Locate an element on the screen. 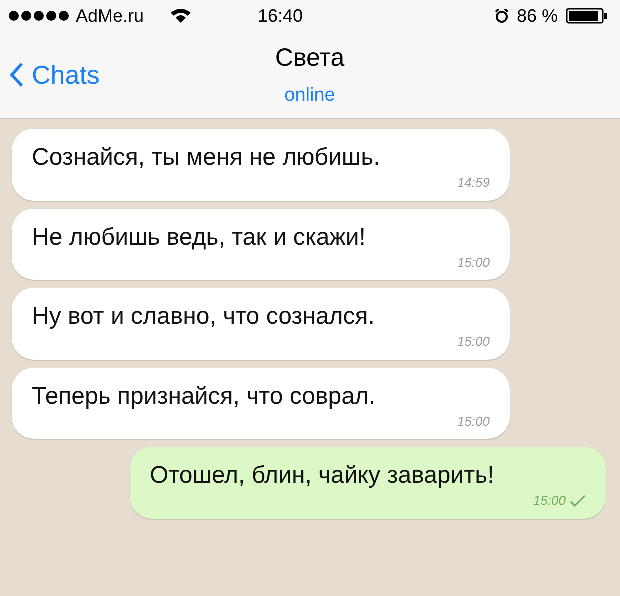 The image size is (620, 596). carrier-name: AdMe.ru is located at coordinates (110, 16).